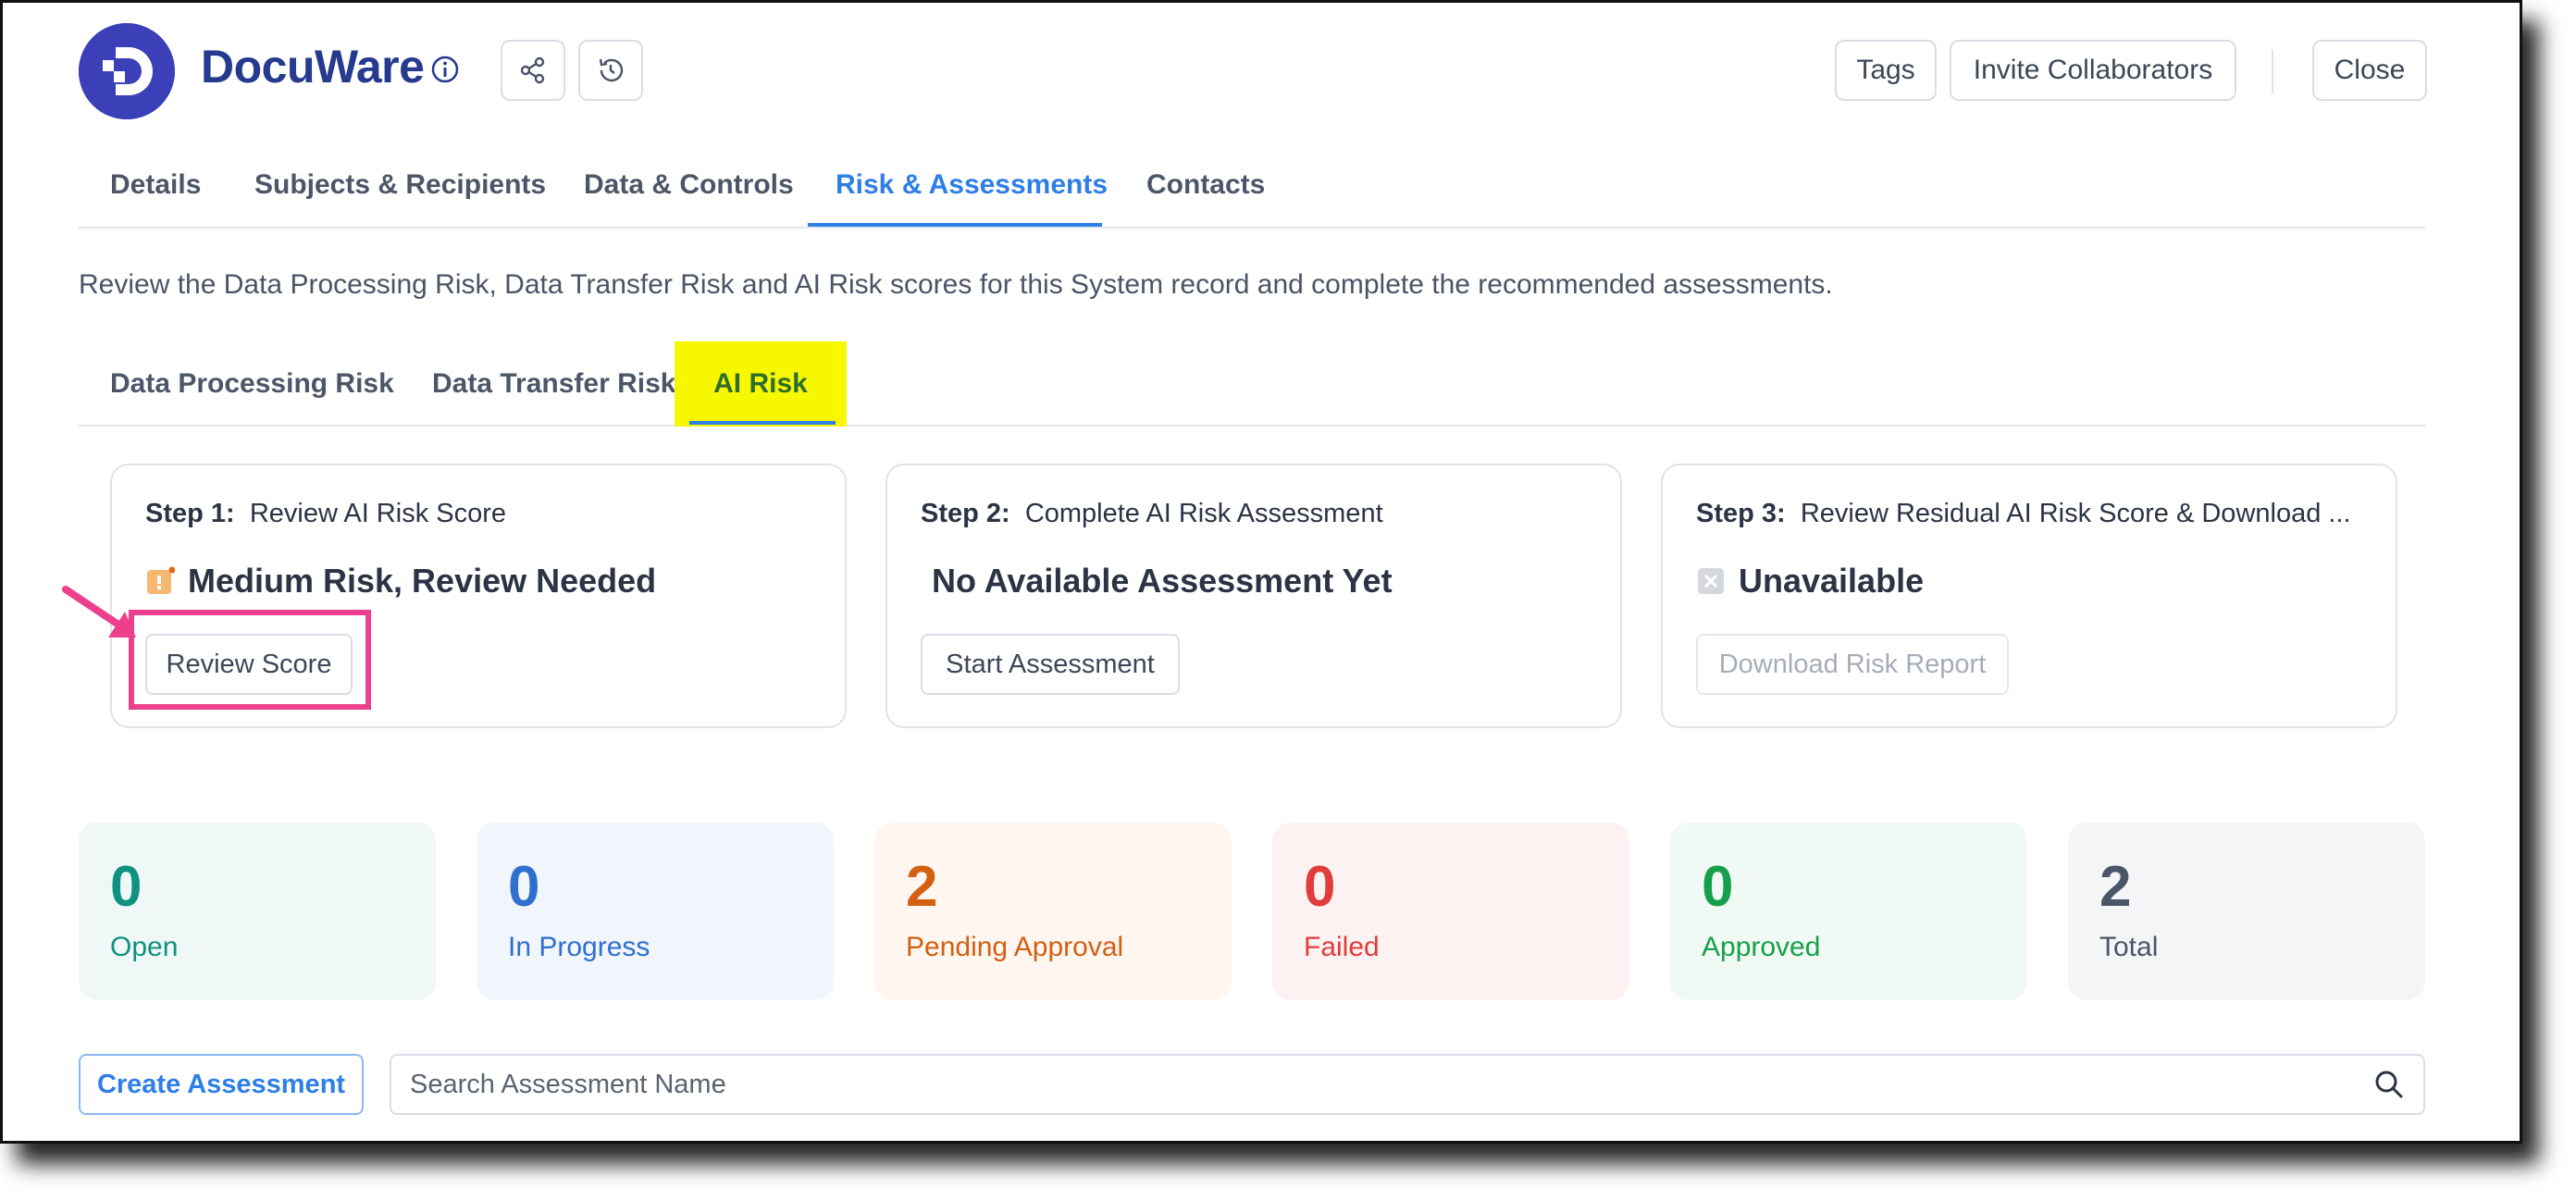 This screenshot has height=1201, width=2576. What do you see at coordinates (1015, 947) in the screenshot?
I see `stat-label: Pending Approval` at bounding box center [1015, 947].